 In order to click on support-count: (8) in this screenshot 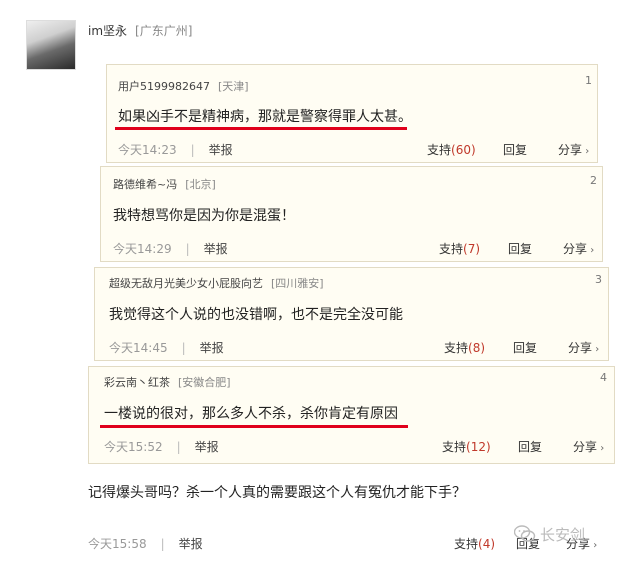, I will do `click(477, 348)`.